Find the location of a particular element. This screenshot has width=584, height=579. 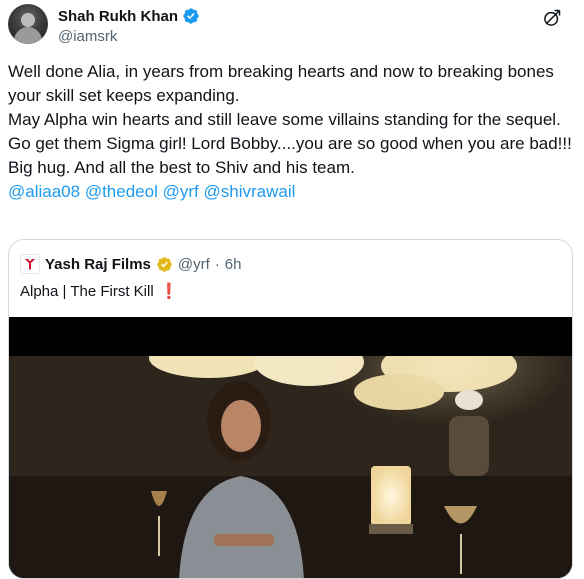

mention-link: @shivrawail is located at coordinates (249, 191).